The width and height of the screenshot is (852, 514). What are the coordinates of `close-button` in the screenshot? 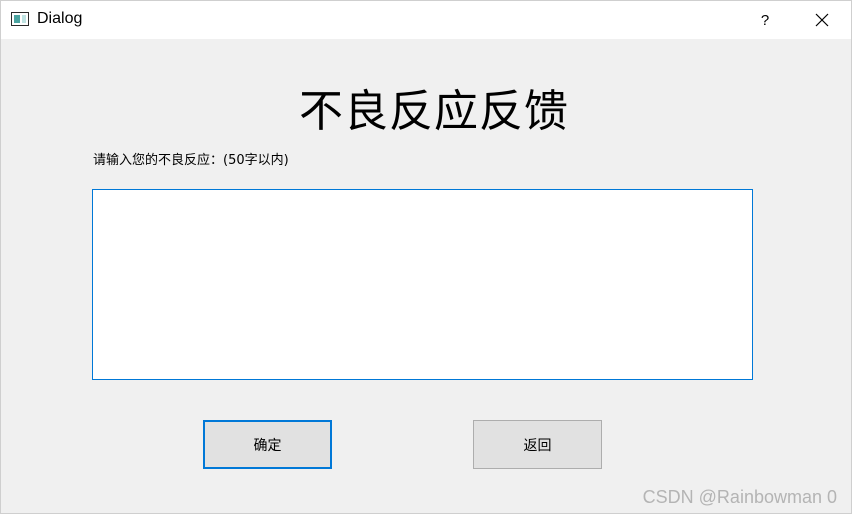 It's located at (822, 20).